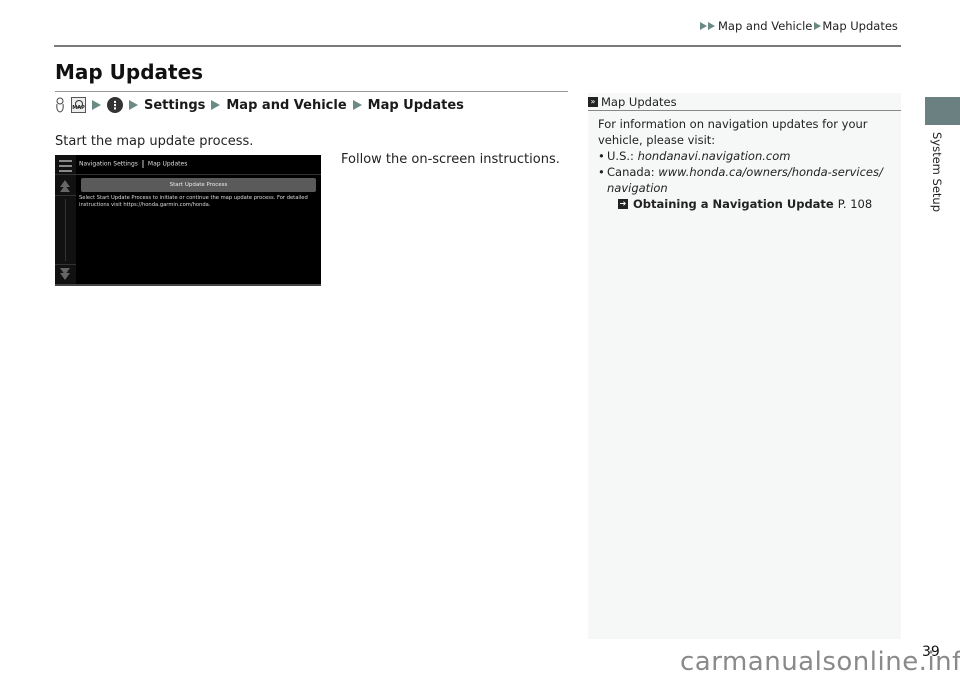 The height and width of the screenshot is (678, 960). I want to click on watermark: carmanualsonline.info, so click(820, 662).